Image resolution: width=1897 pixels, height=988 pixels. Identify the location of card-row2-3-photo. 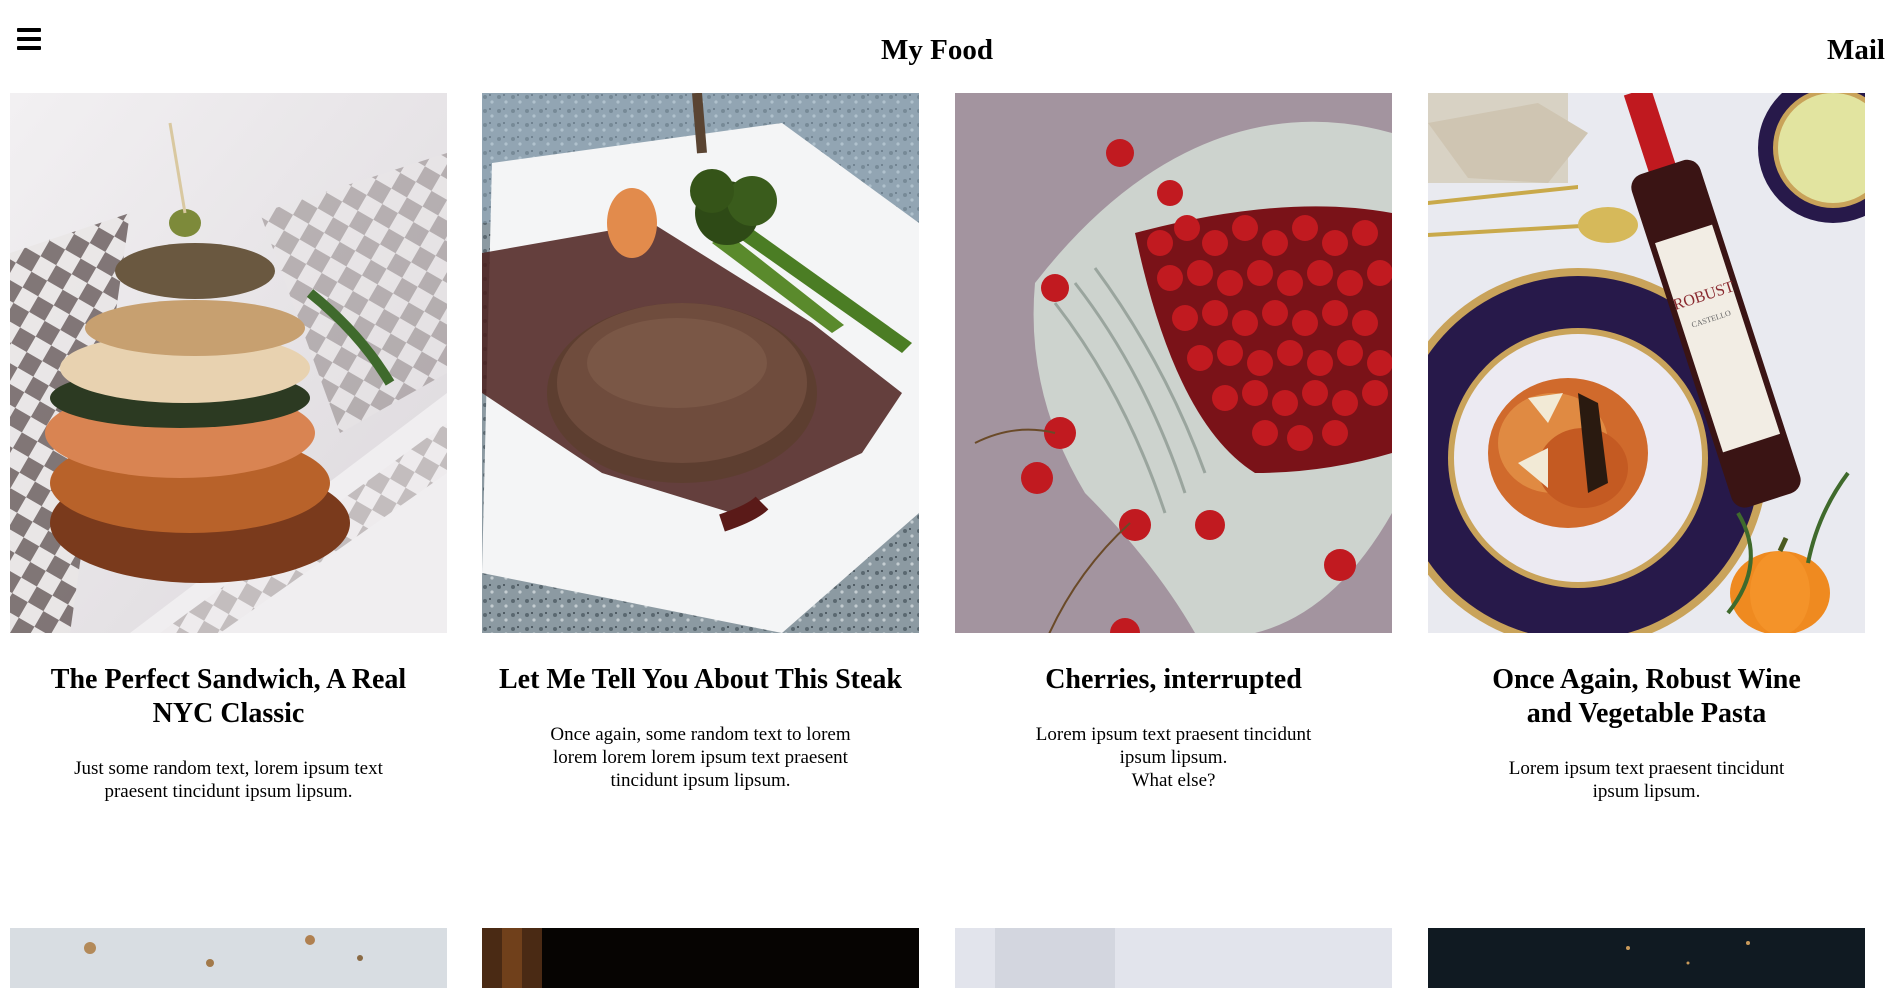
(1173, 958).